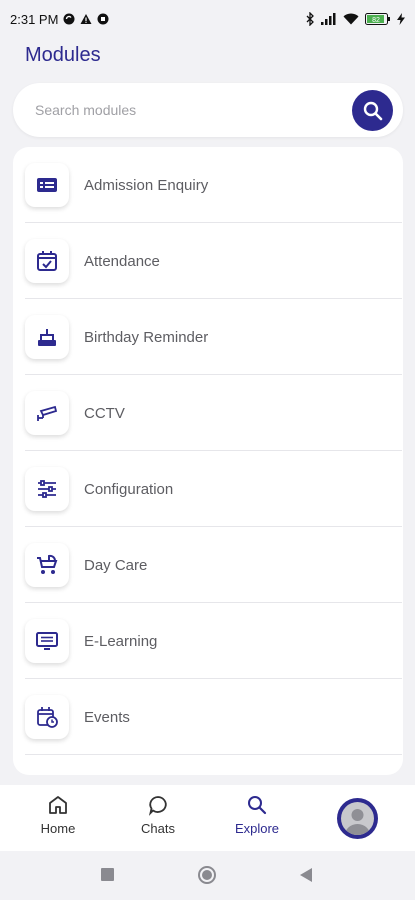 The width and height of the screenshot is (415, 900). Describe the element at coordinates (47, 413) in the screenshot. I see `cctv-camera-icon` at that location.